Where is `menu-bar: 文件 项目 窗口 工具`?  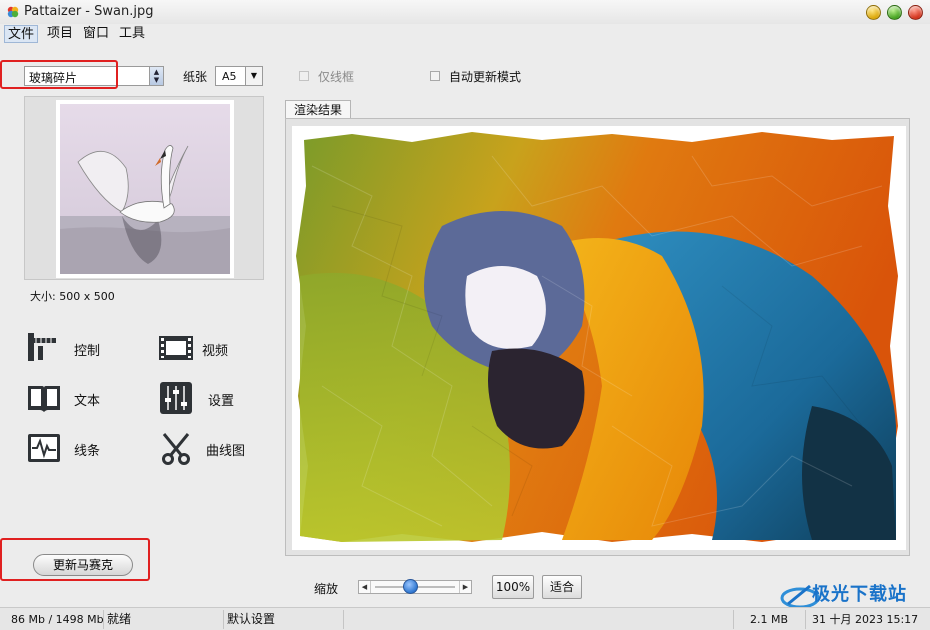
menu-bar: 文件 项目 窗口 工具 is located at coordinates (465, 34).